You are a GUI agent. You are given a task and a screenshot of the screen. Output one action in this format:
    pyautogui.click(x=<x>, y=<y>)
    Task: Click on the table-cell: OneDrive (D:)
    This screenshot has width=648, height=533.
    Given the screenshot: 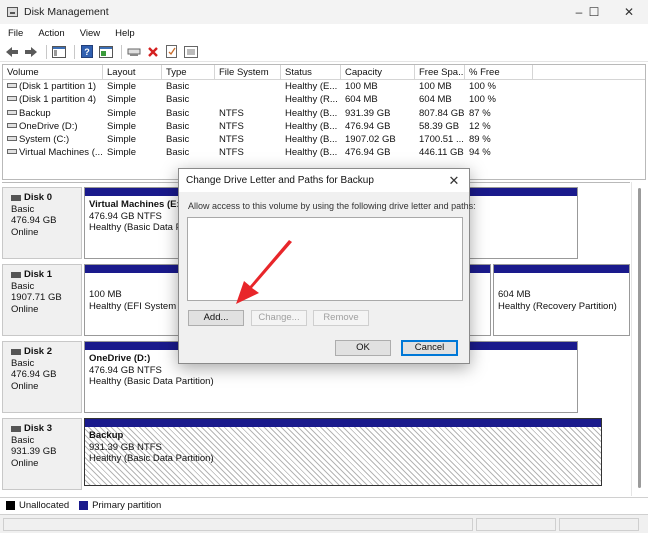 What is the action you would take?
    pyautogui.click(x=53, y=126)
    